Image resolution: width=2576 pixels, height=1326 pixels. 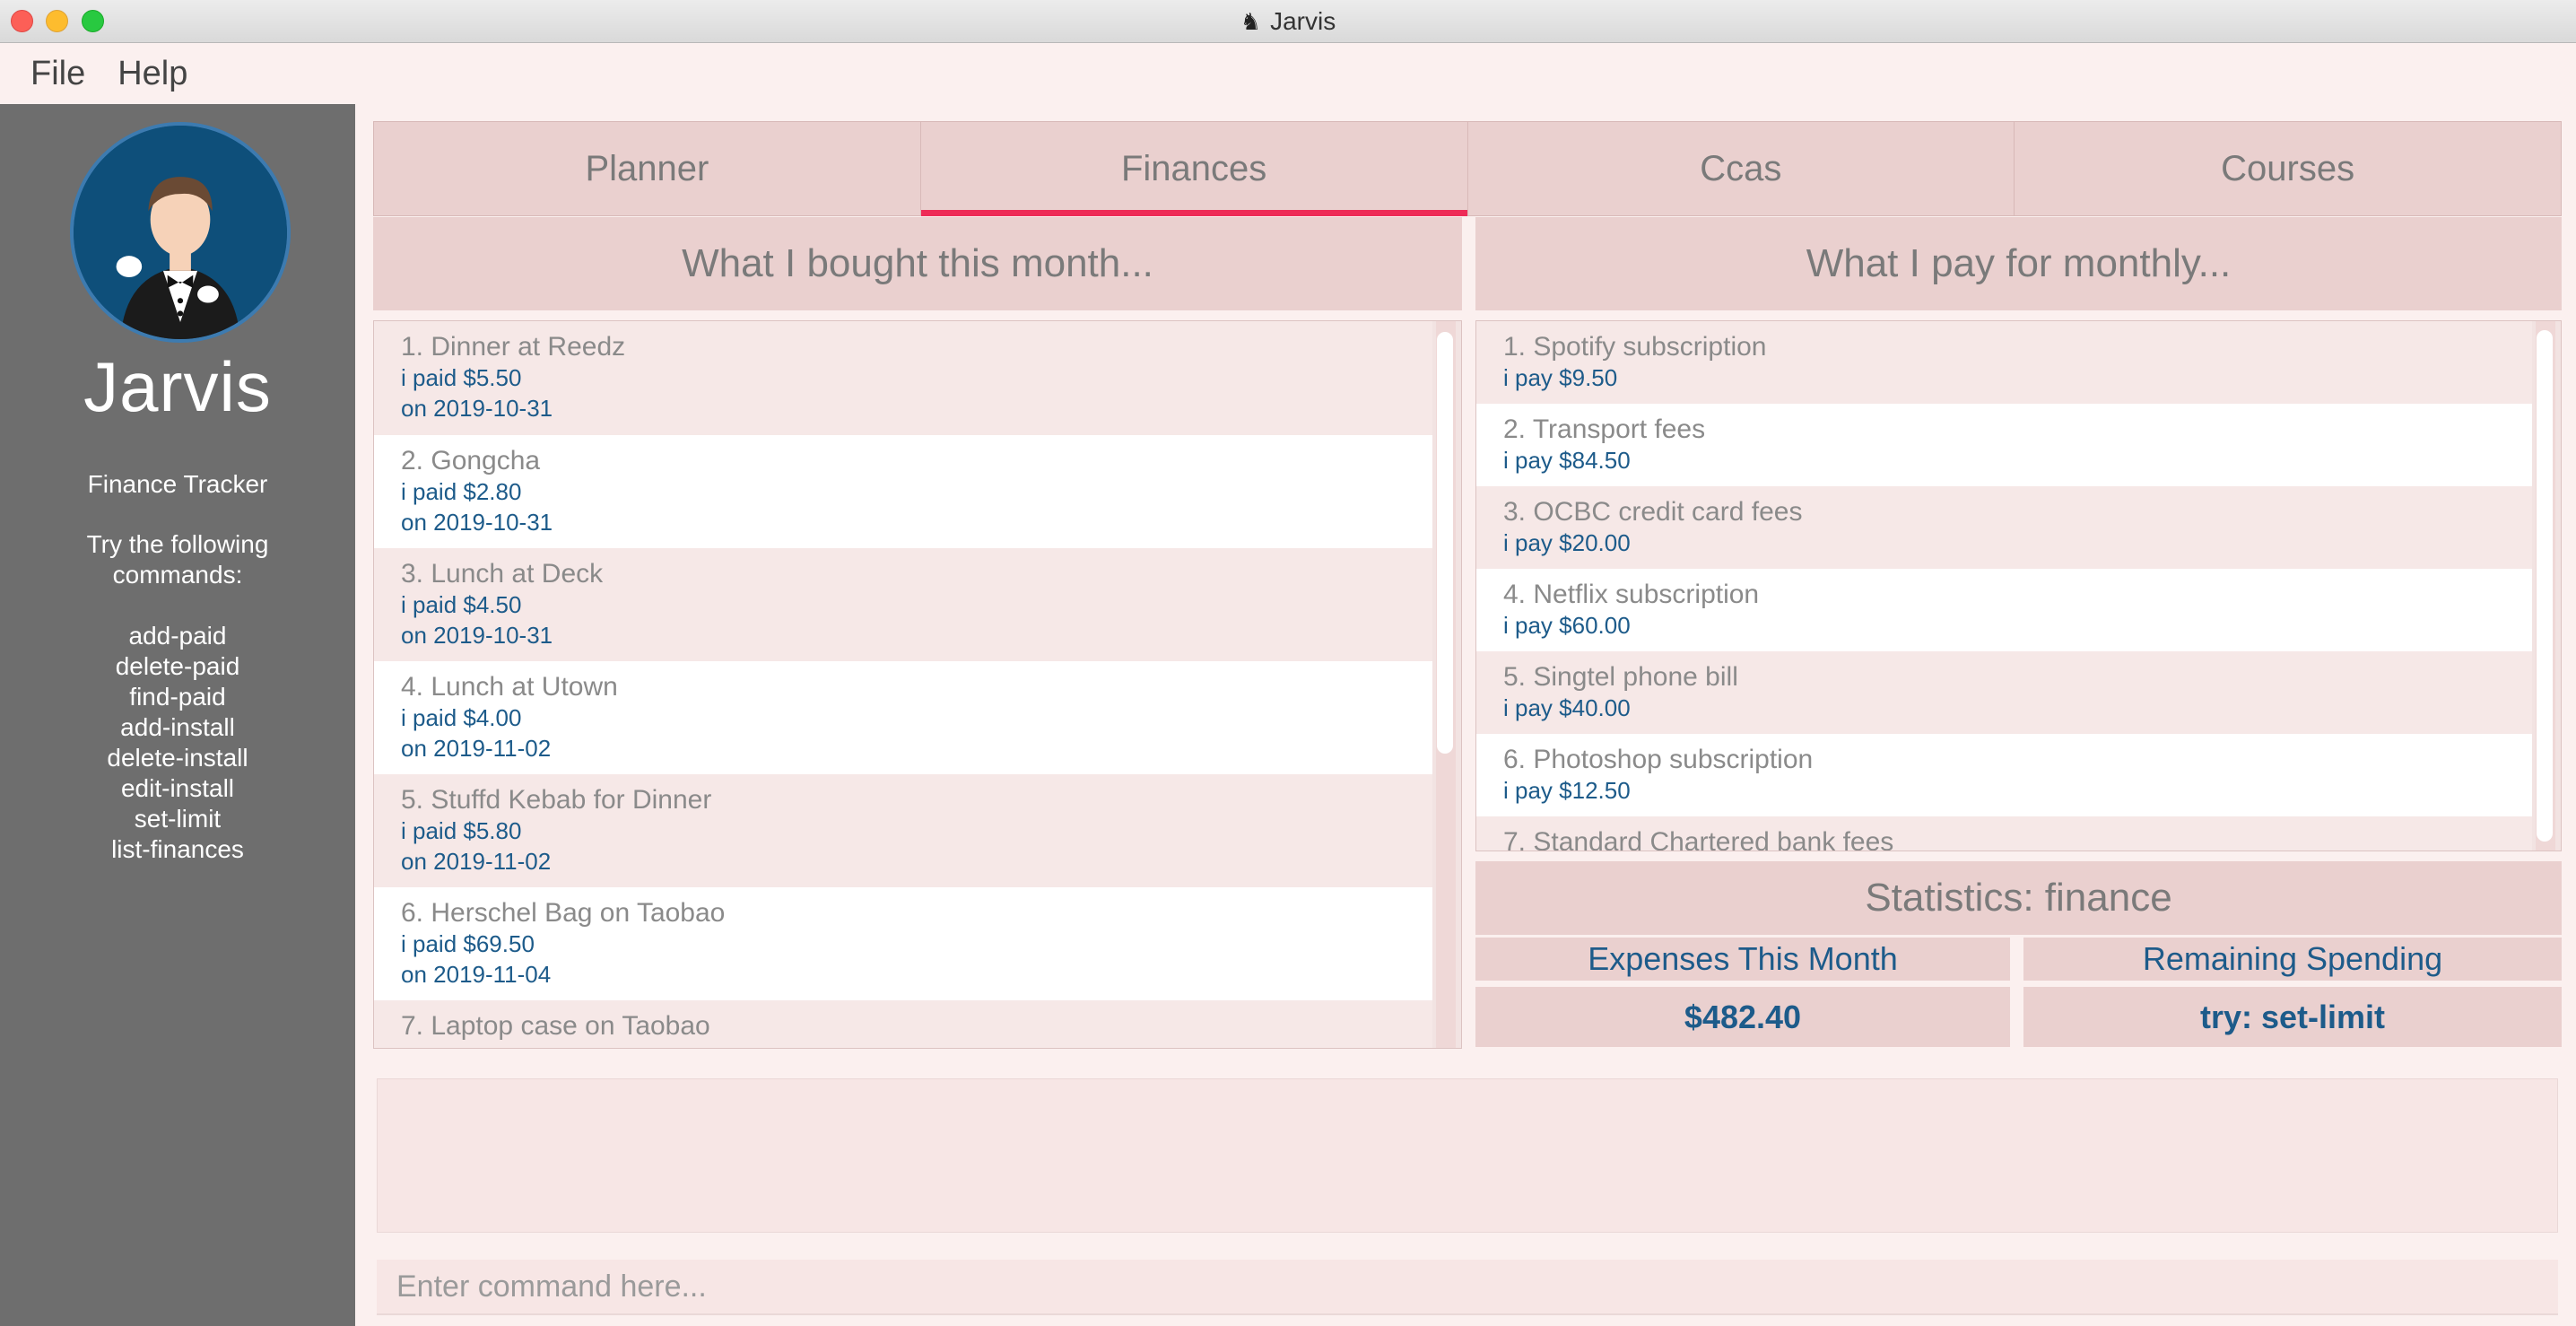 I want to click on tab-finances: Finances, so click(x=1194, y=169).